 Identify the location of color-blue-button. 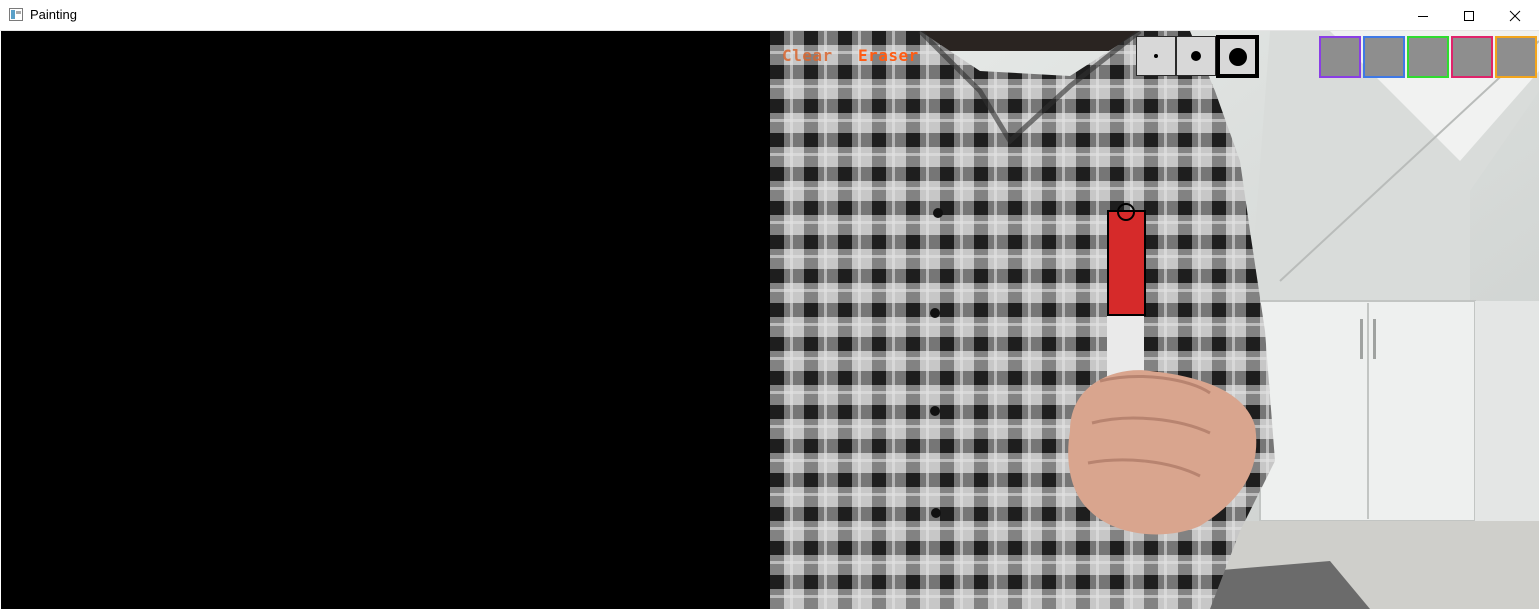
(1384, 57).